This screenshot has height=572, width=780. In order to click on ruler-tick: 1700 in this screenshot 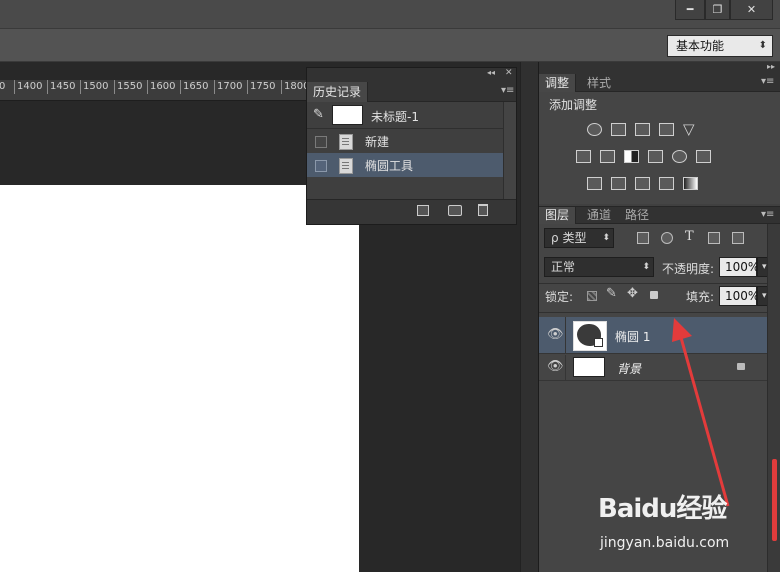, I will do `click(228, 87)`.